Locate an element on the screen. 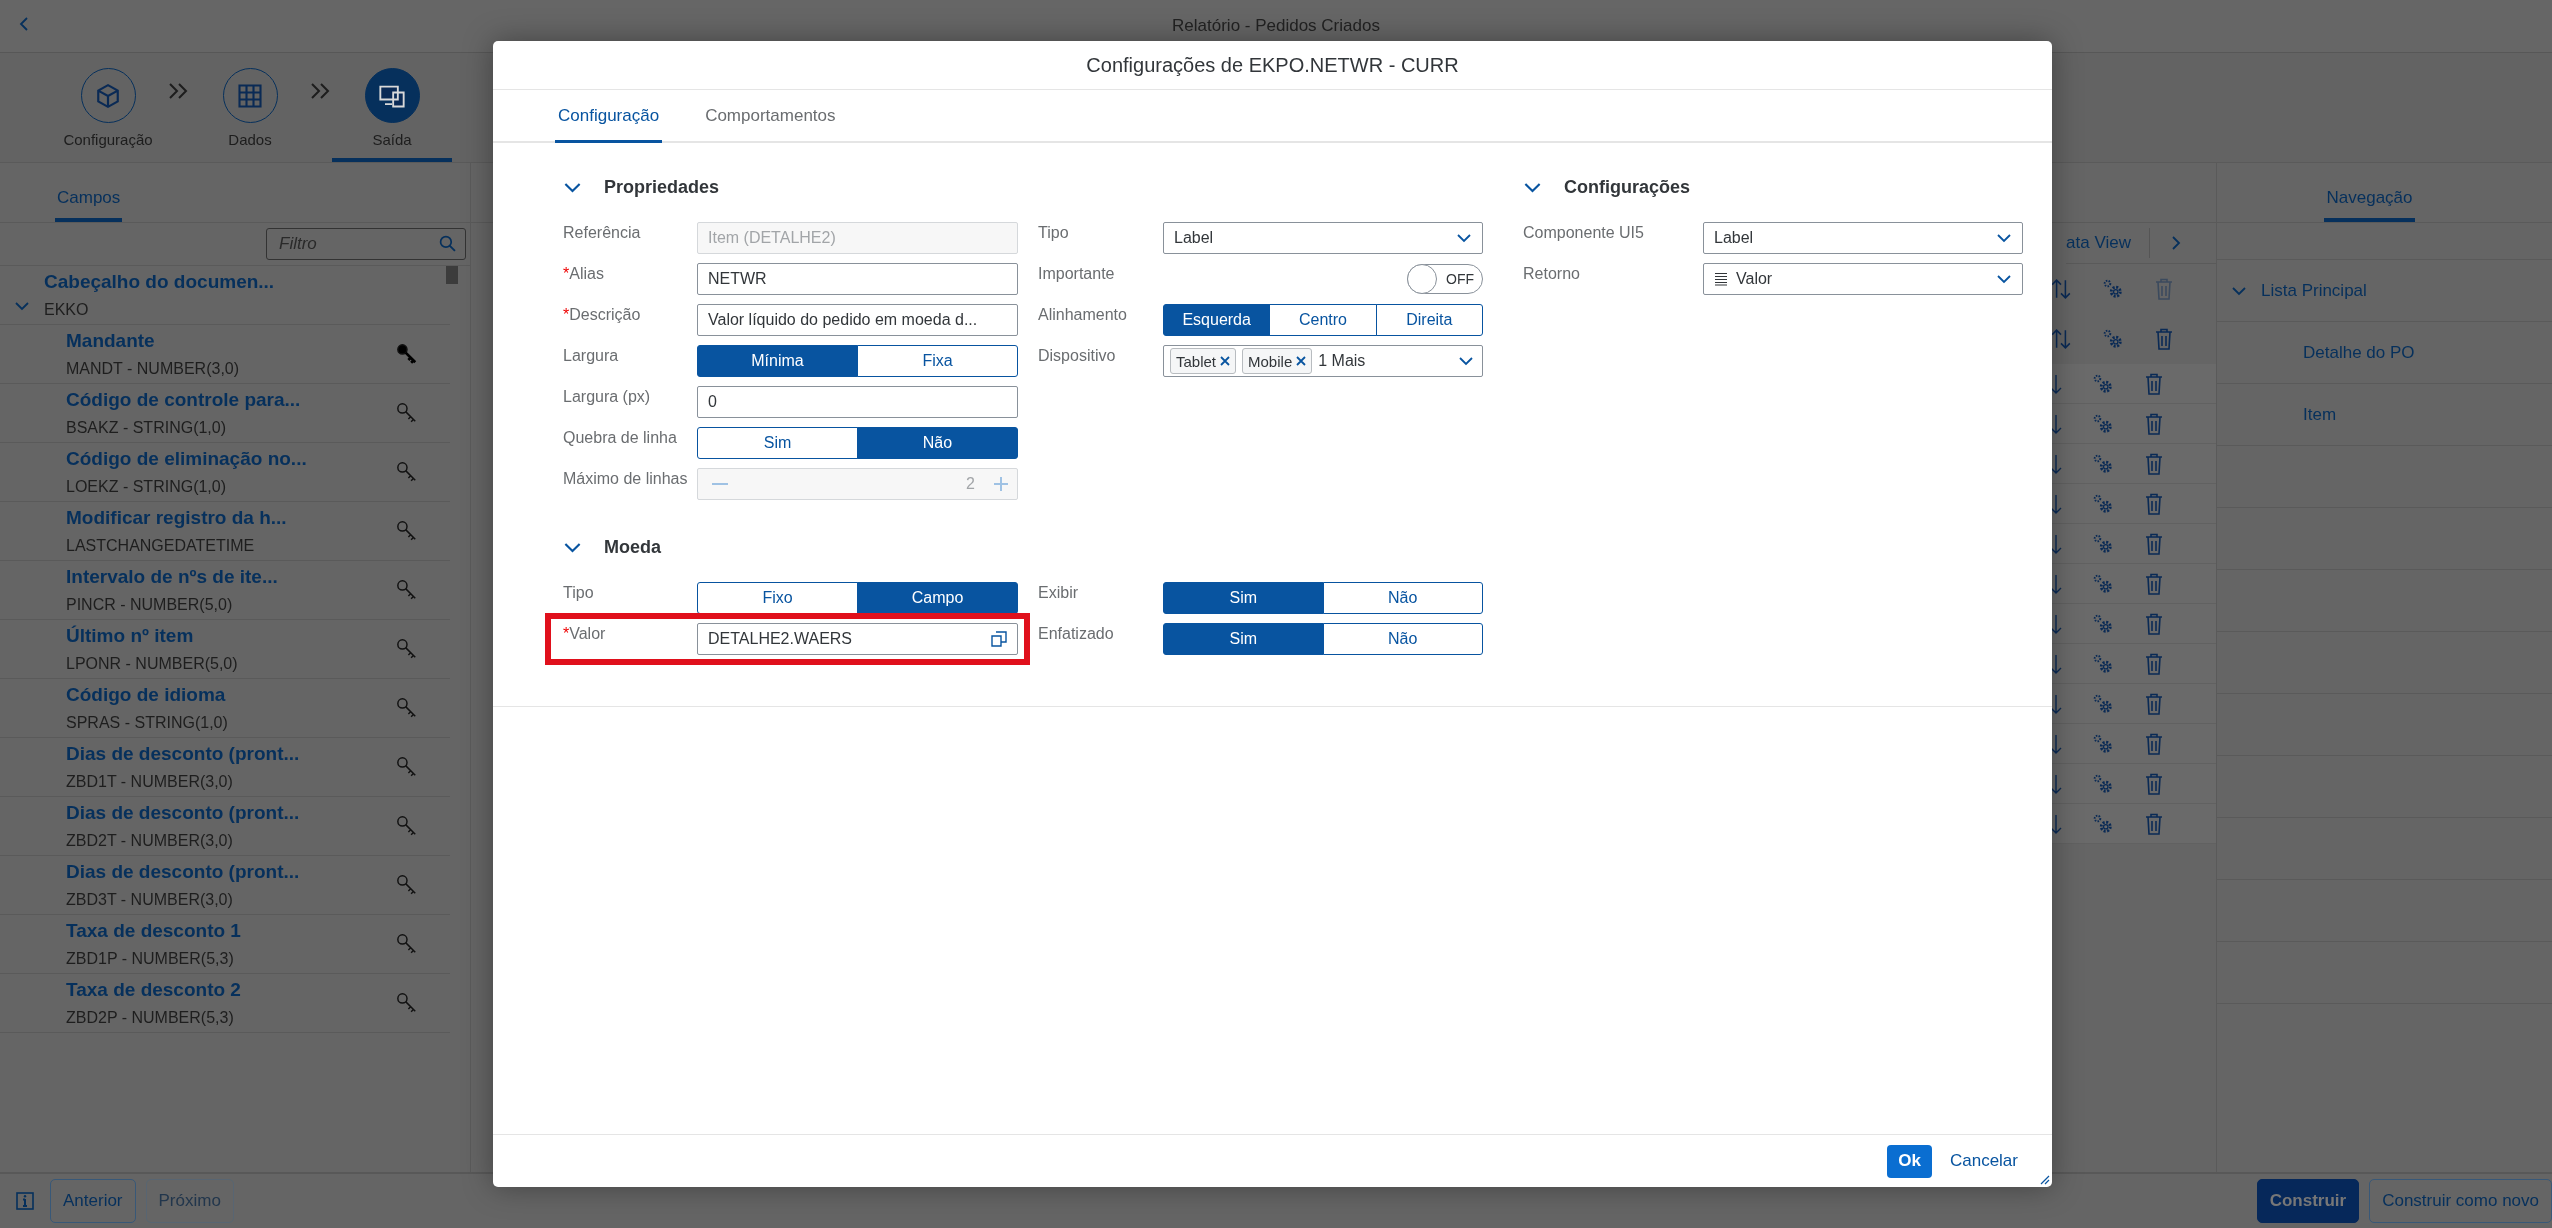 This screenshot has height=1228, width=2552. segment-button: Campo is located at coordinates (937, 598).